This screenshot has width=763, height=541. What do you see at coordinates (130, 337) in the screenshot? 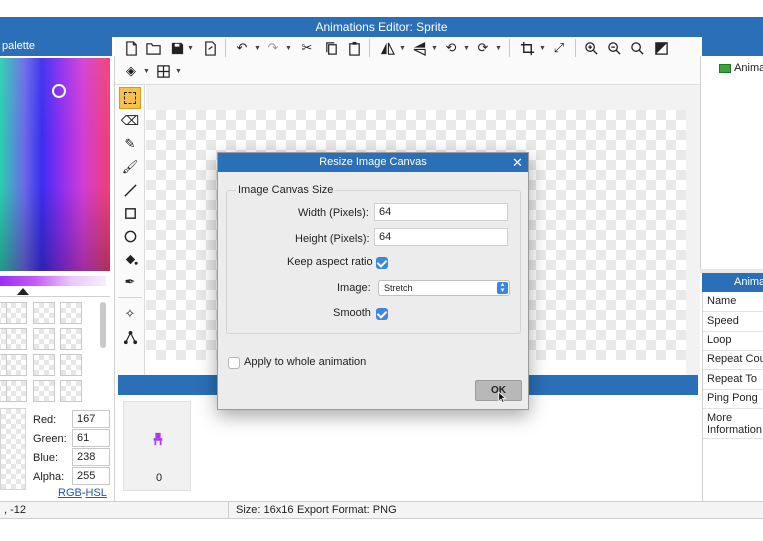
I see `skeleton-icon` at bounding box center [130, 337].